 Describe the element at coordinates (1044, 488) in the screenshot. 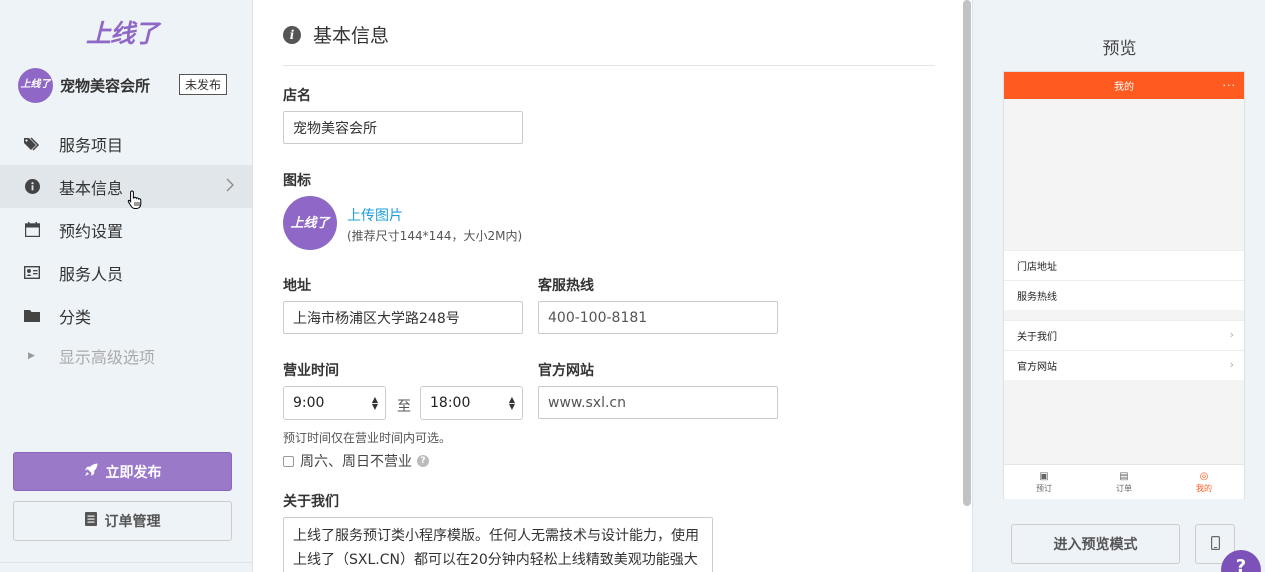

I see `tab-label: 预订` at that location.